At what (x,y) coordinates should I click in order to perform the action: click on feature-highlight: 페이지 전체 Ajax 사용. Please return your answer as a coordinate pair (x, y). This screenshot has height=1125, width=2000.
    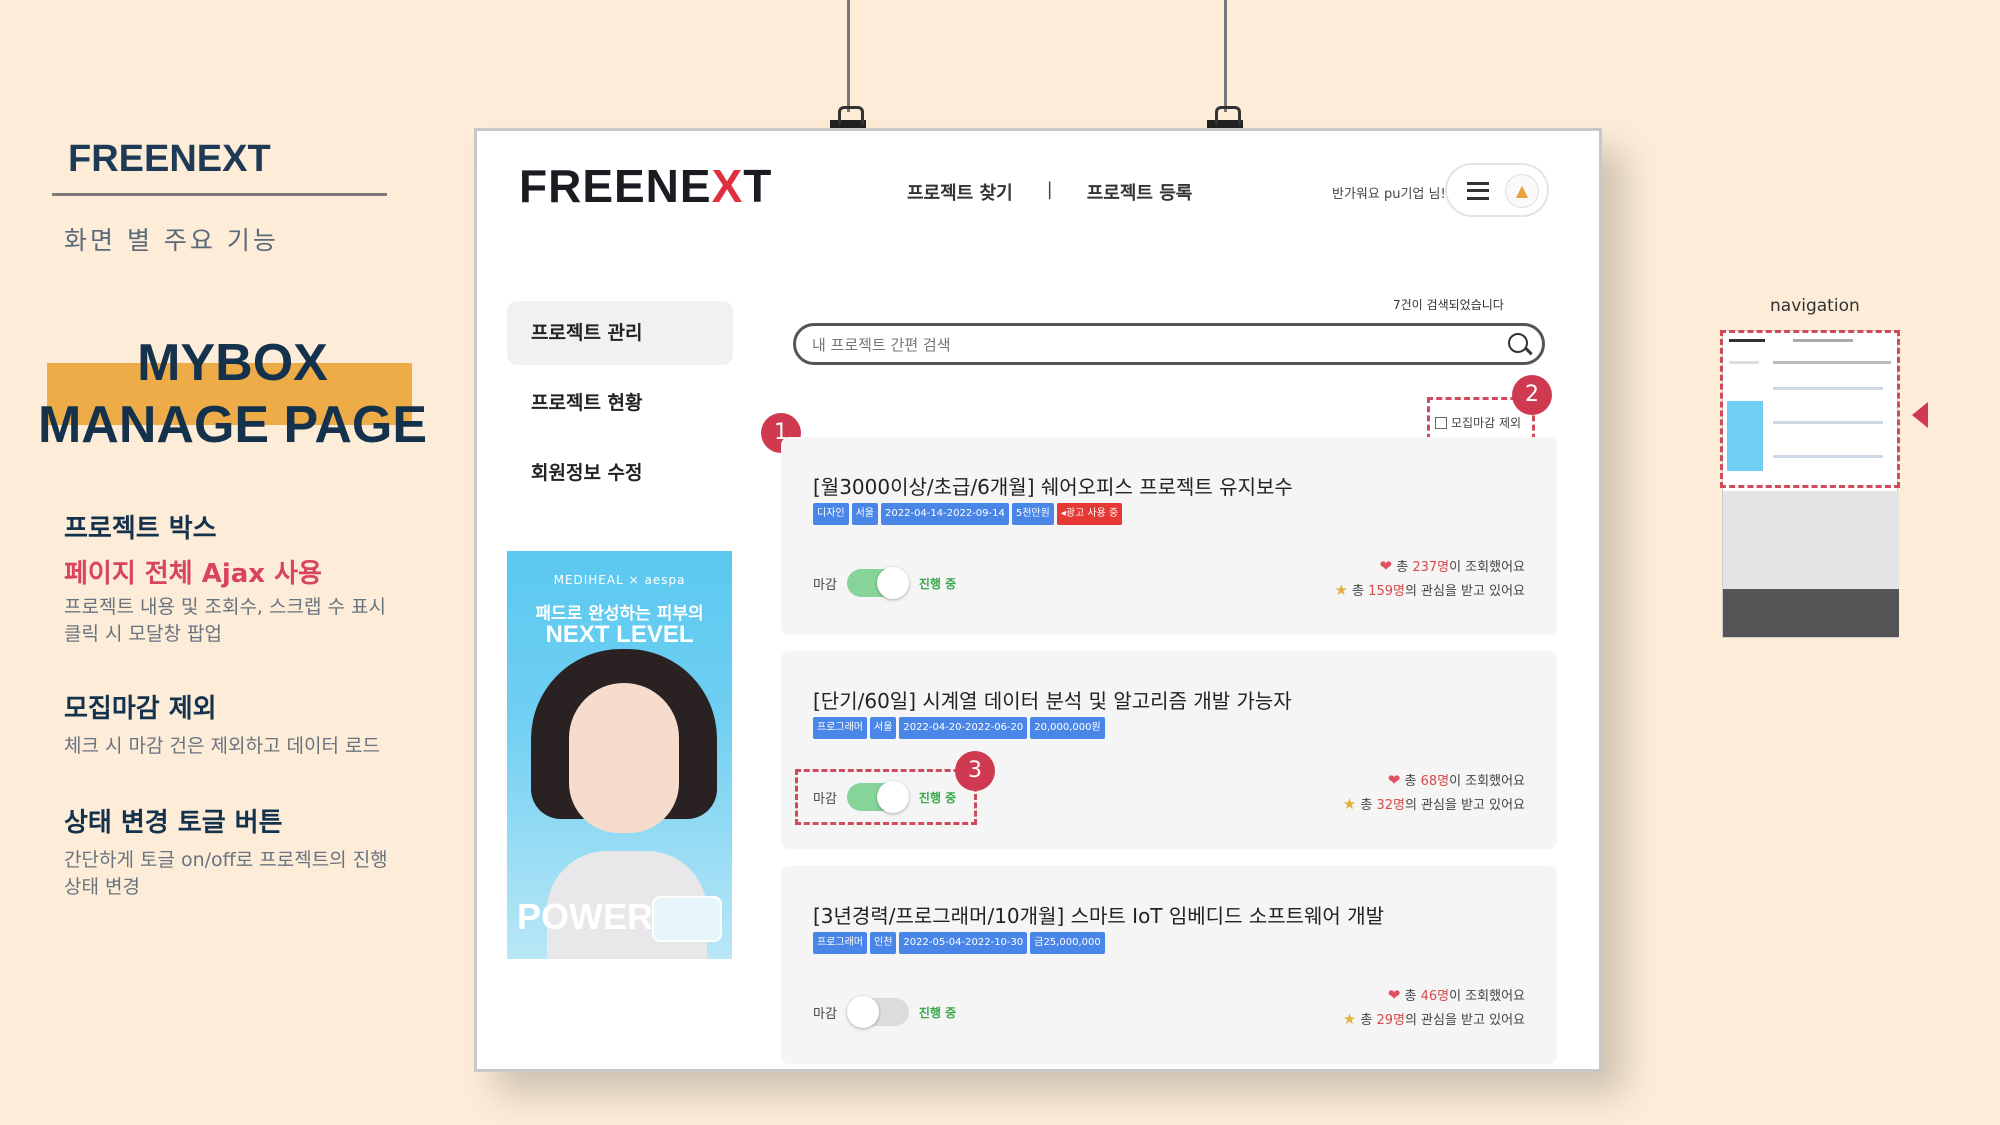
    Looking at the image, I should click on (193, 574).